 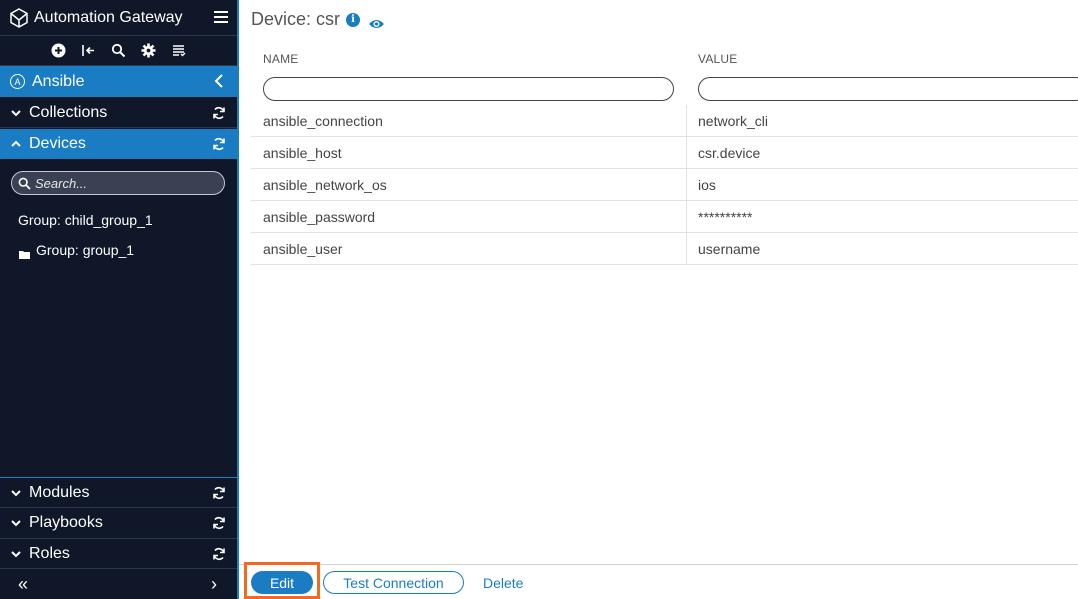 What do you see at coordinates (125, 183) in the screenshot?
I see `search-input` at bounding box center [125, 183].